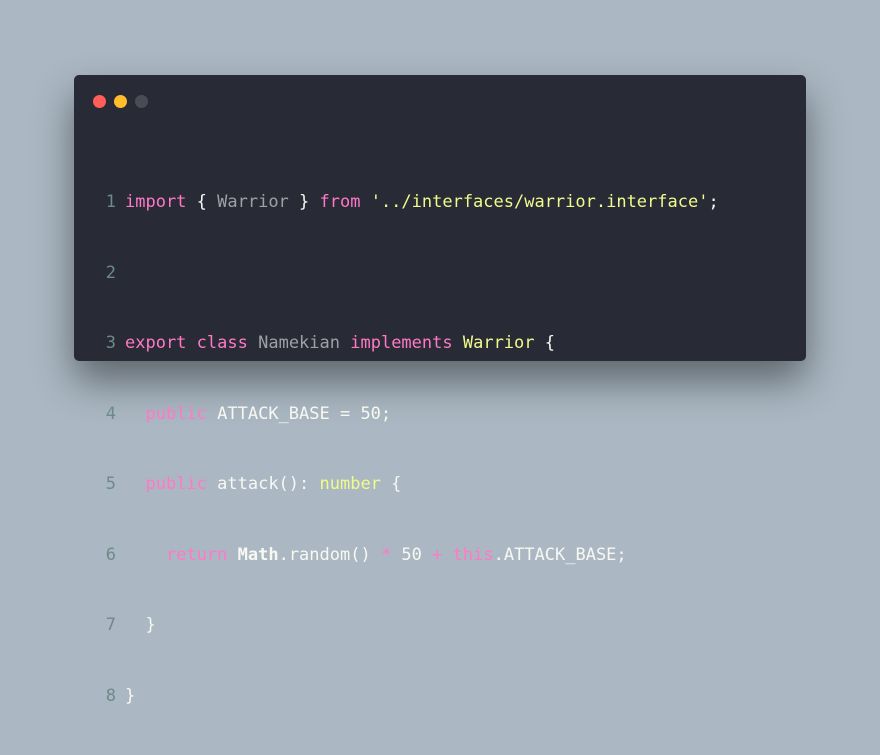  What do you see at coordinates (329, 554) in the screenshot?
I see `code-text: .random()` at bounding box center [329, 554].